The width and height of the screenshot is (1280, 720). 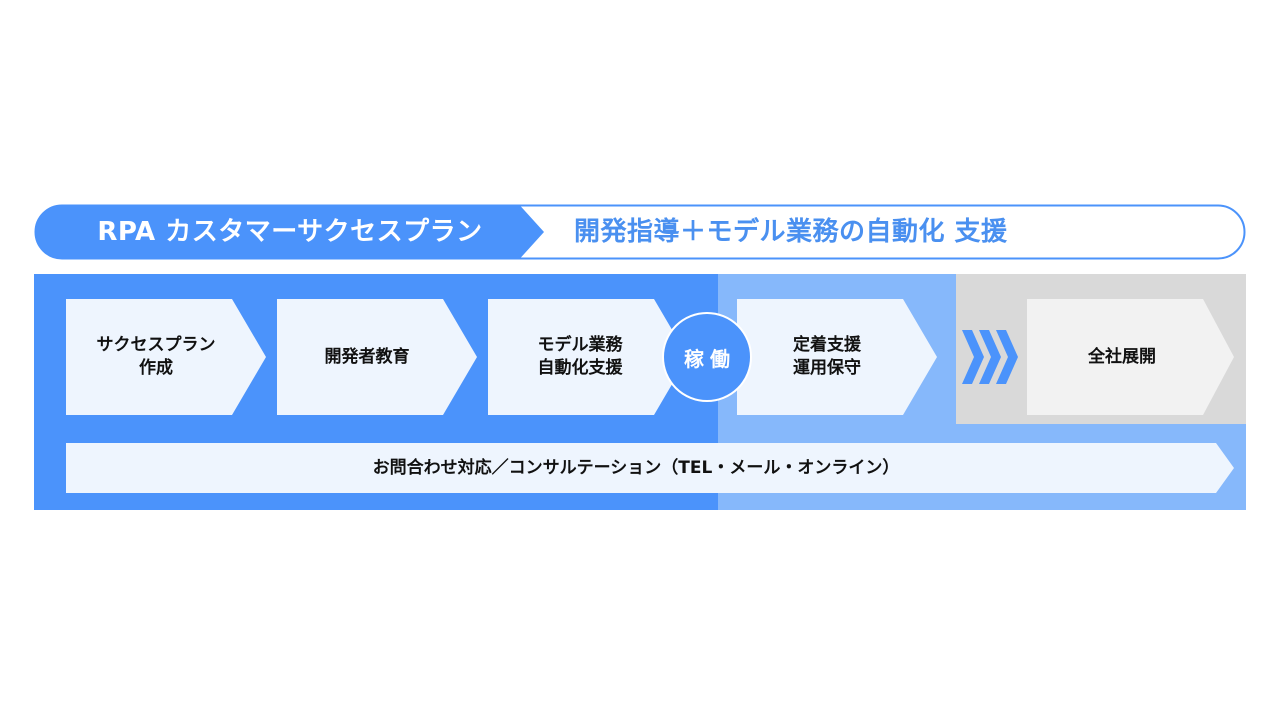 I want to click on step-label: 全社展開, so click(x=1122, y=356).